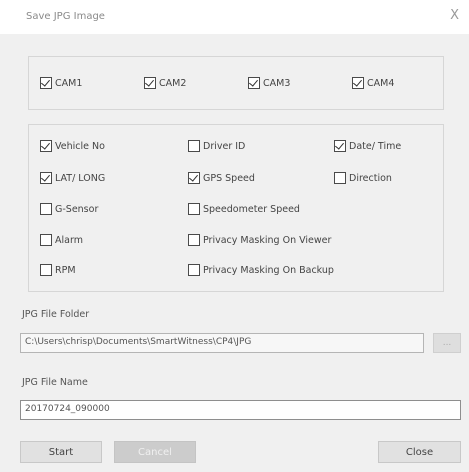 The image size is (469, 472). Describe the element at coordinates (55, 382) in the screenshot. I see `jpg-name-label: JPG File Name` at that location.